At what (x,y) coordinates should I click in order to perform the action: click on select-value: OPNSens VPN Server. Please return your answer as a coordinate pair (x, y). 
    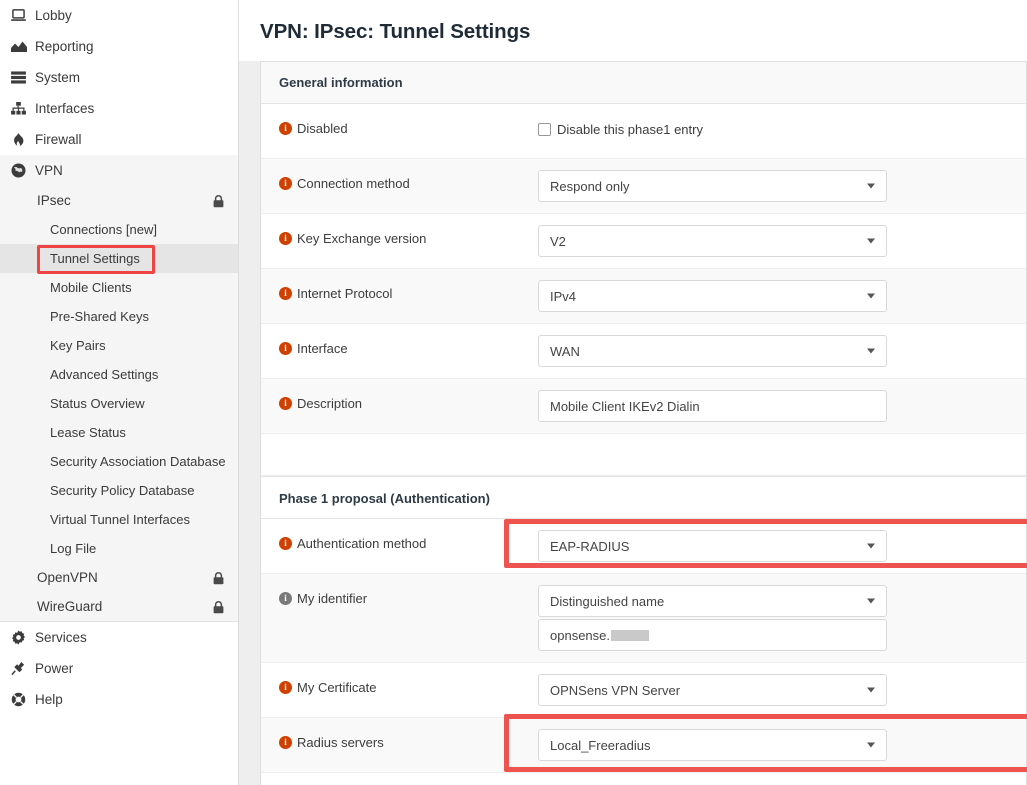
    Looking at the image, I should click on (615, 690).